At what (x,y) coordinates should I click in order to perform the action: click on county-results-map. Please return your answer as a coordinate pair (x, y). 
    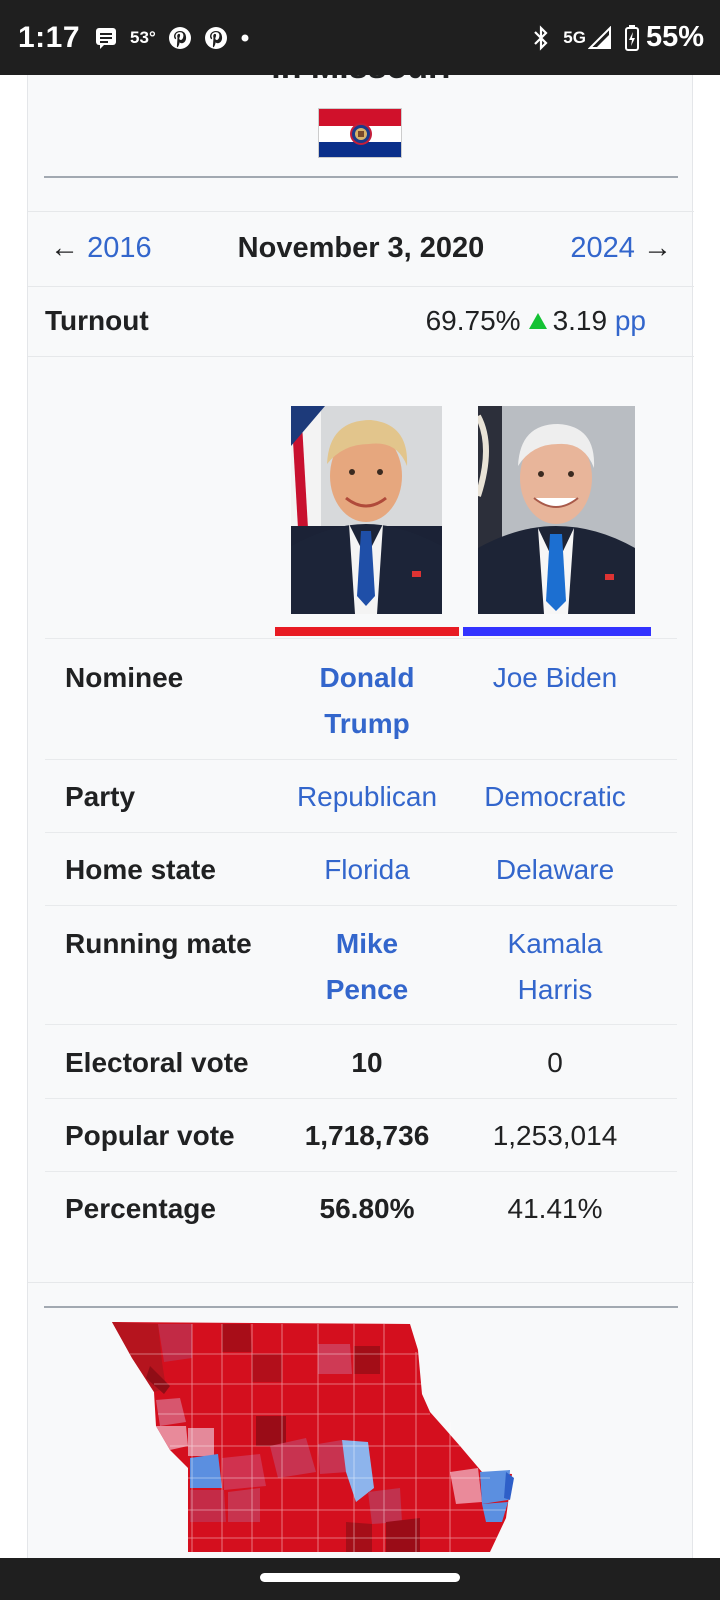
    Looking at the image, I should click on (320, 1439).